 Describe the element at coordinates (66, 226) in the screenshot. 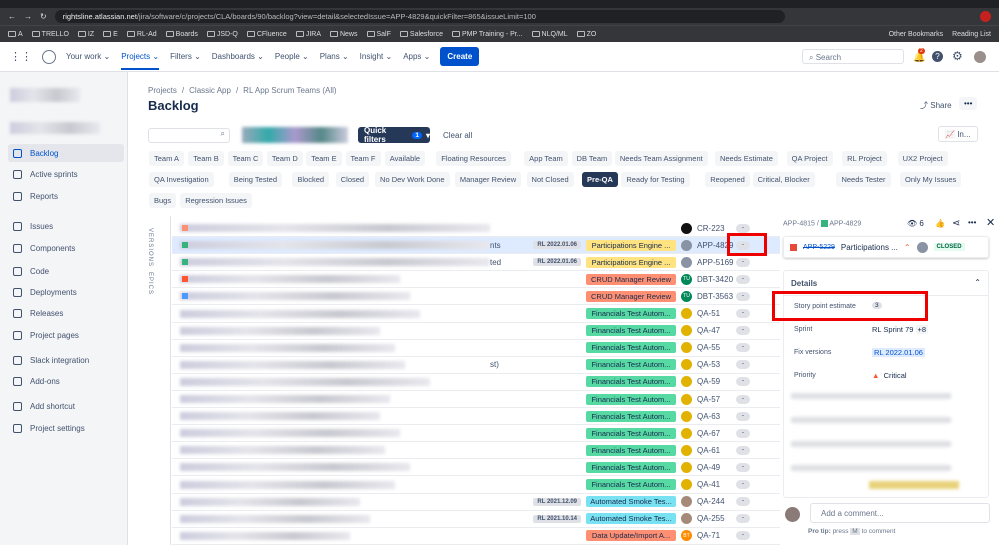

I see `sidebar-item-issues: Issues` at that location.